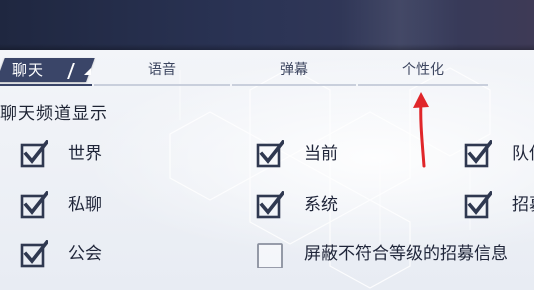 The width and height of the screenshot is (534, 290). I want to click on option-label: 世界, so click(85, 154).